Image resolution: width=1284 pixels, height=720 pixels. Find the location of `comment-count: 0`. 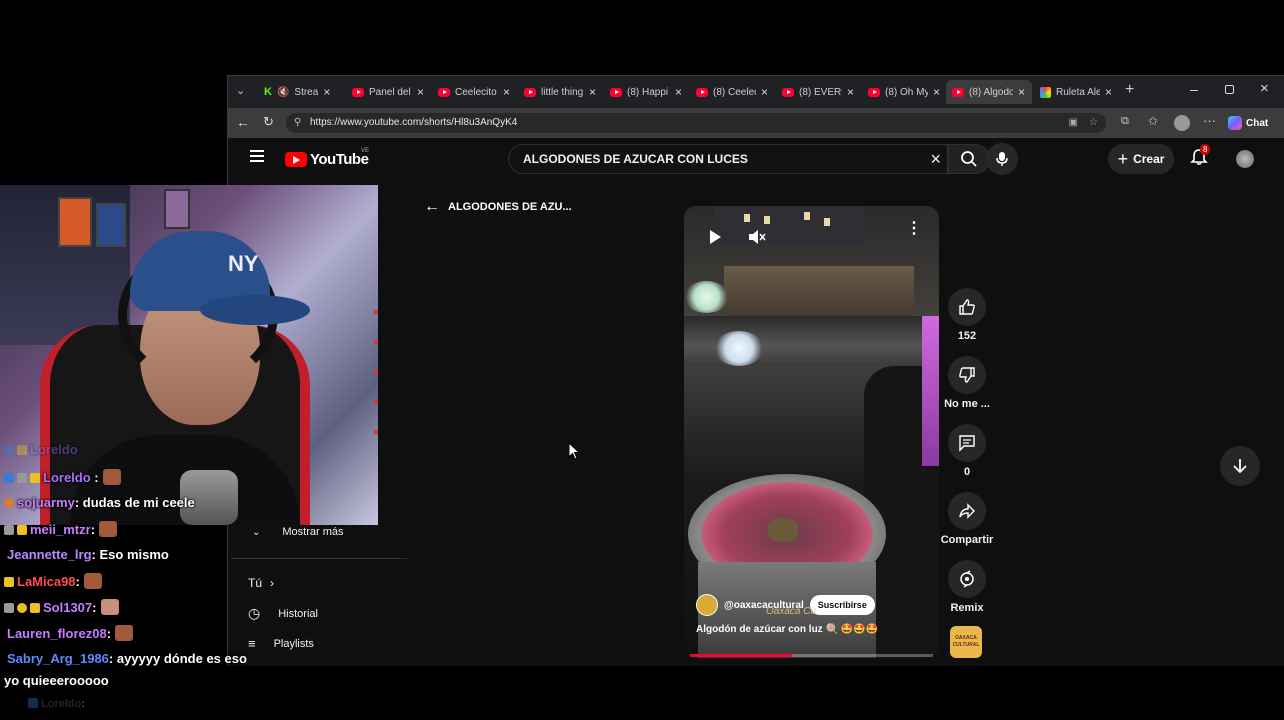

comment-count: 0 is located at coordinates (967, 472).